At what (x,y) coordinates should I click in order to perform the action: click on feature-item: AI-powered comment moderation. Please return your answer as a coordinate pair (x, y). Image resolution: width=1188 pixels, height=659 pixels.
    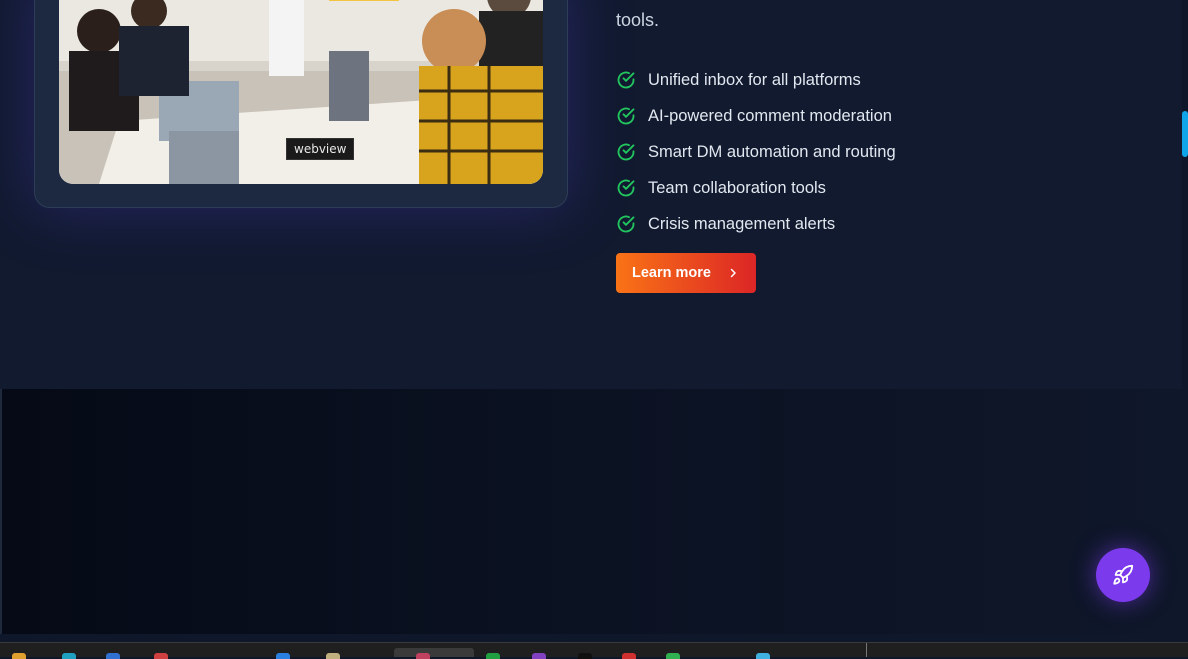
    Looking at the image, I should click on (756, 116).